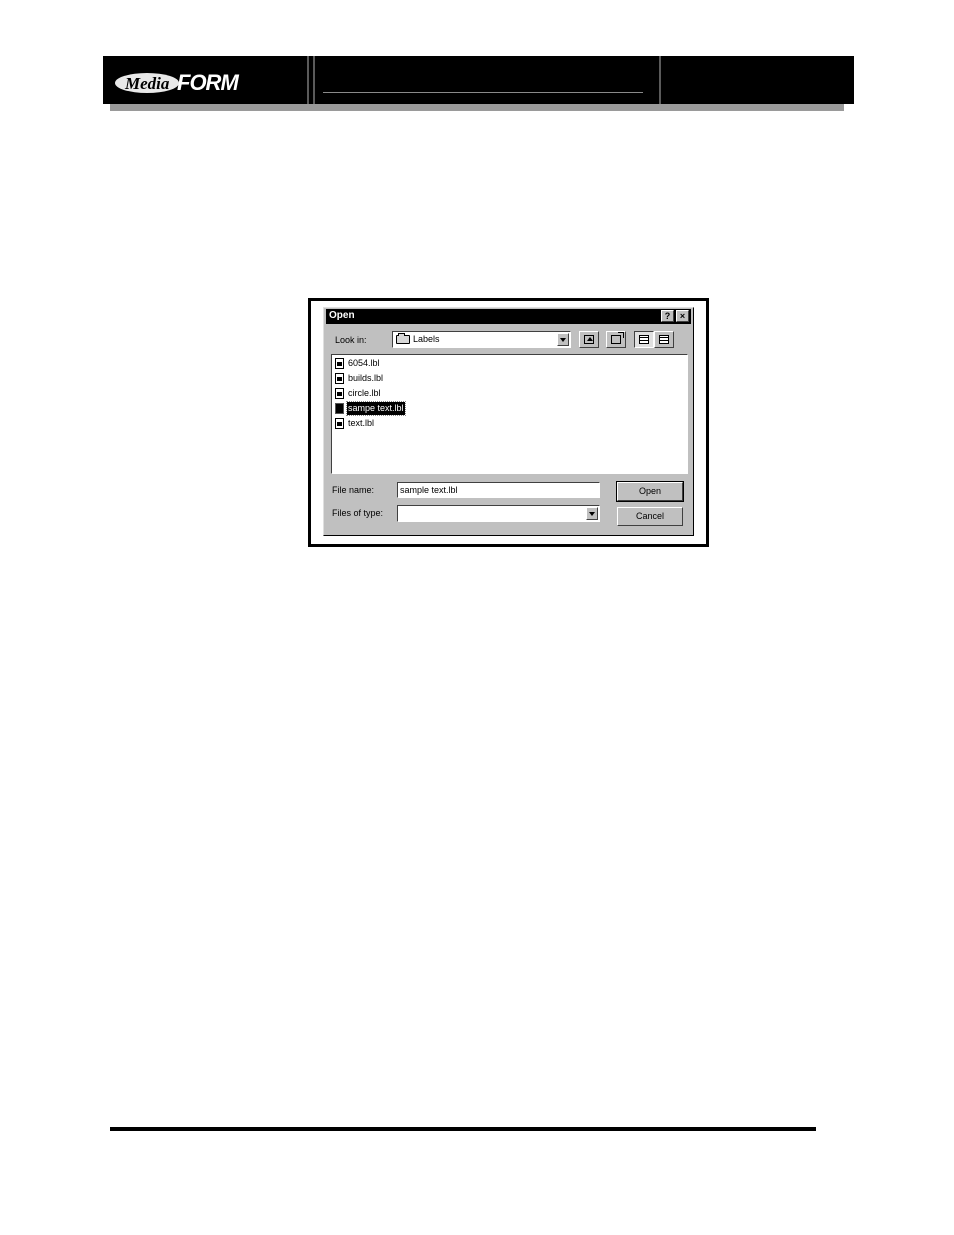 Image resolution: width=954 pixels, height=1235 pixels. I want to click on create-new-folder-button, so click(616, 339).